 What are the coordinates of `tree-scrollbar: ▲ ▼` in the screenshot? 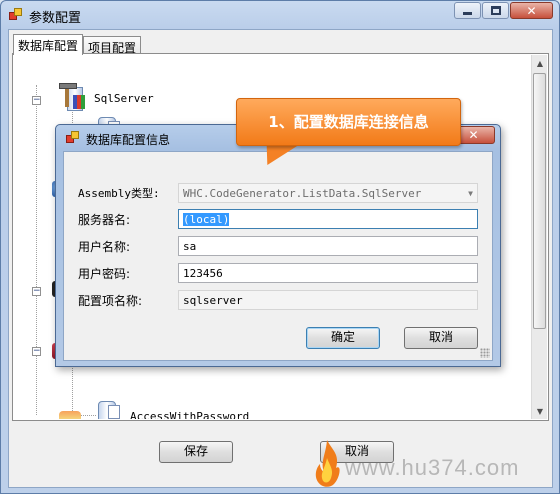 It's located at (539, 237).